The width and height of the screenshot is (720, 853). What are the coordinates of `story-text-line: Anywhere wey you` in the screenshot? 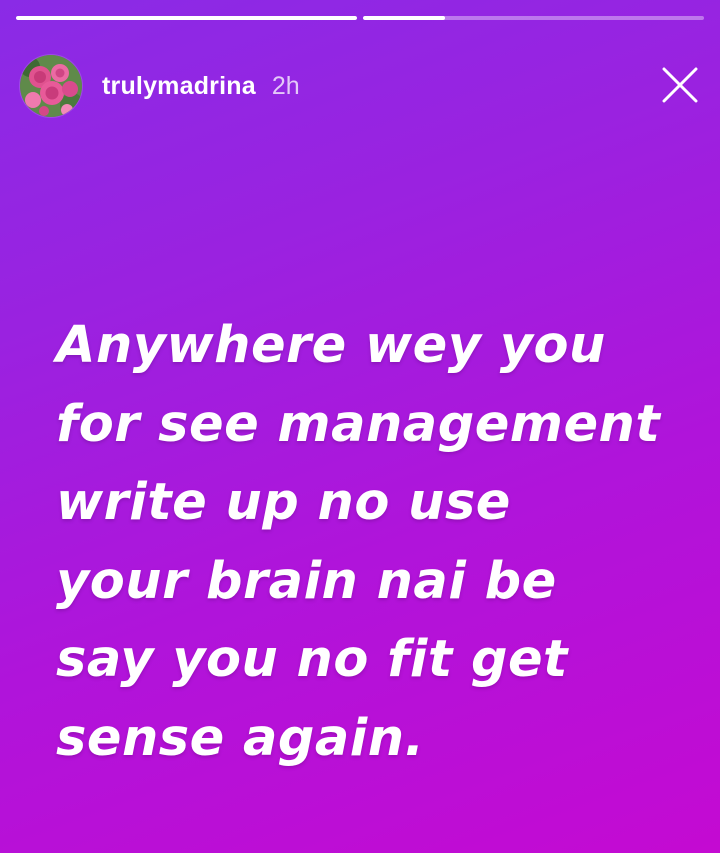 It's located at (331, 345).